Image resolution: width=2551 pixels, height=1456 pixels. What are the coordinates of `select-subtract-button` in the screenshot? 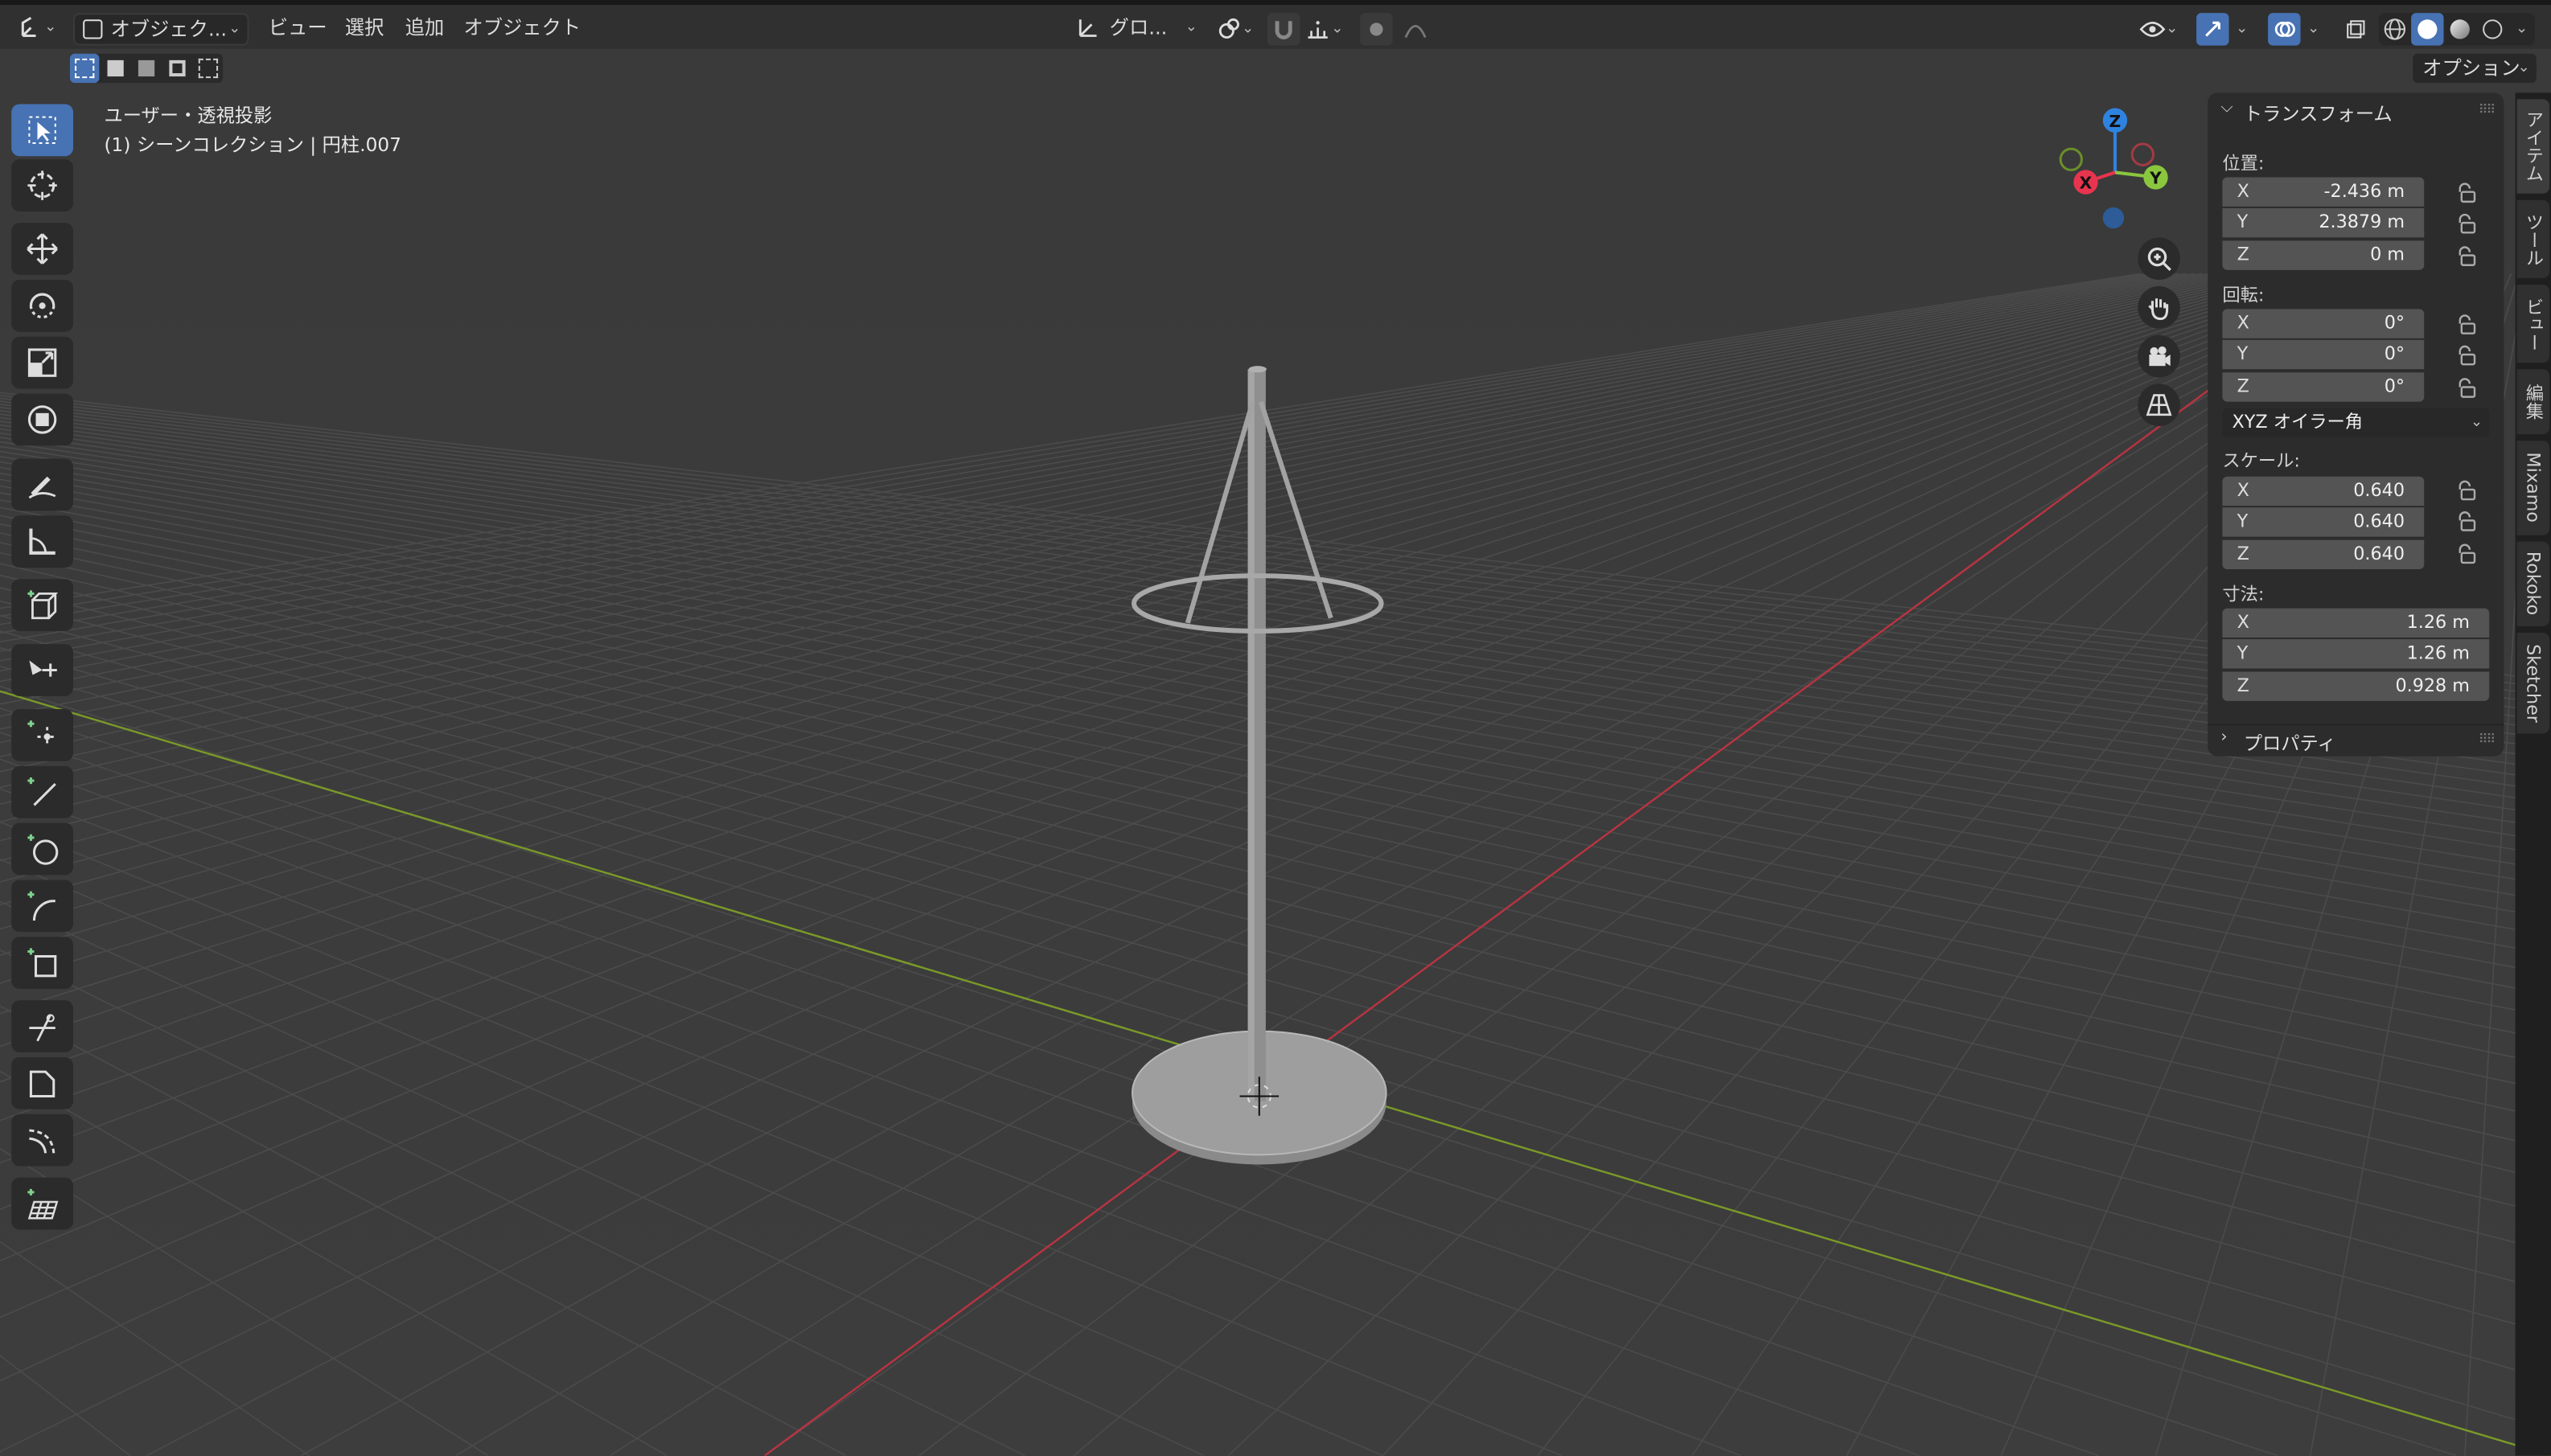 It's located at (146, 68).